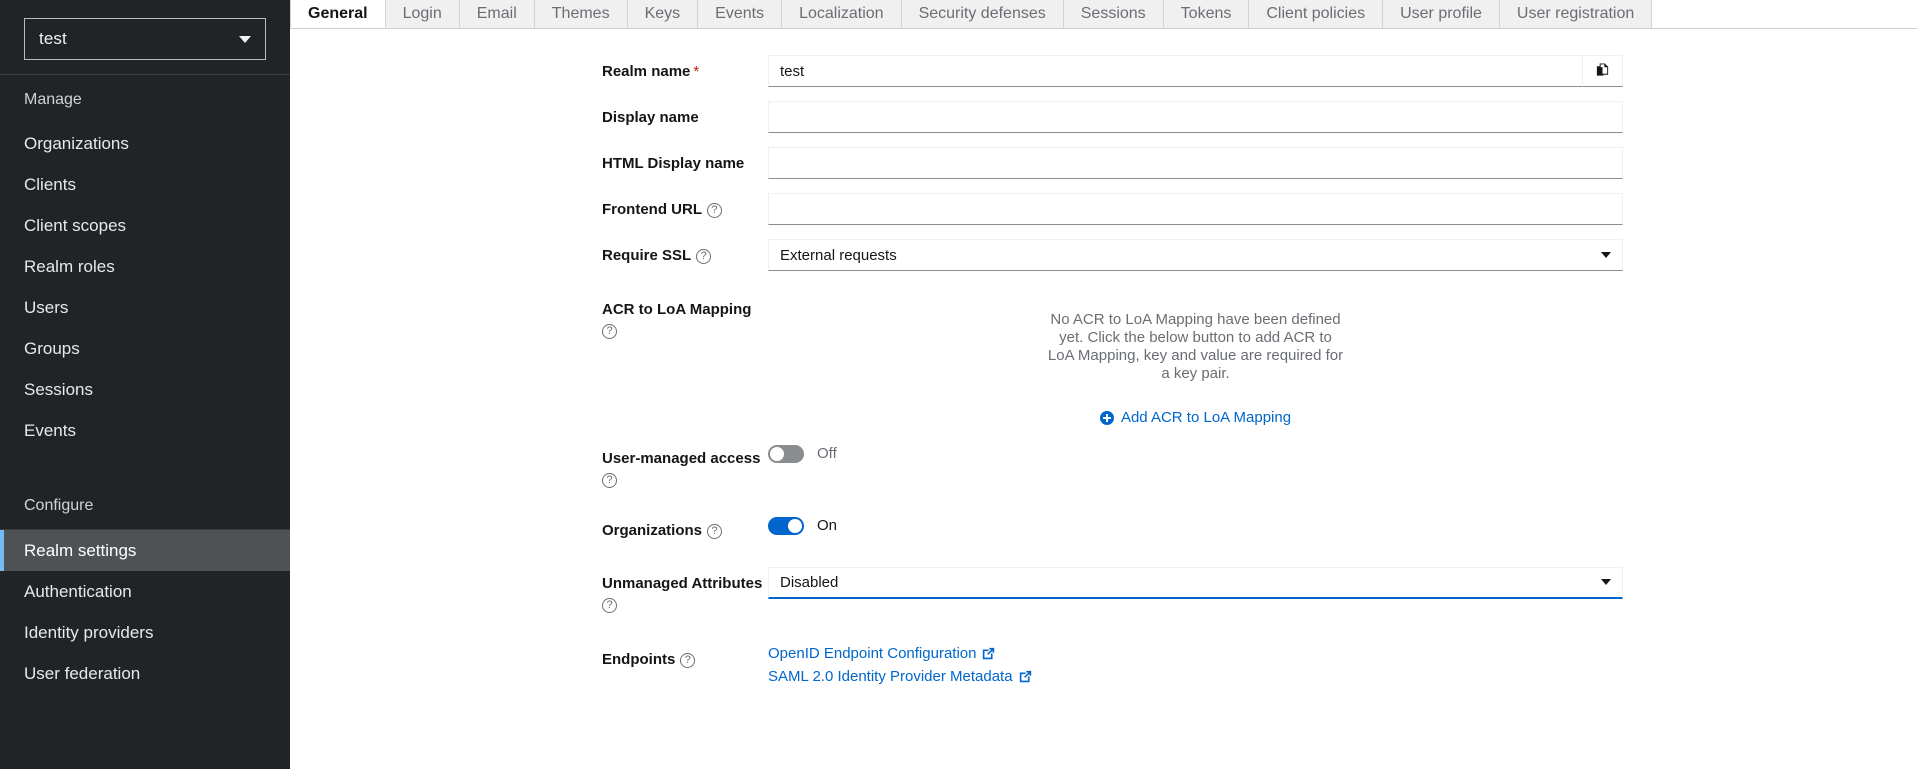  What do you see at coordinates (497, 14) in the screenshot?
I see `tab-email: Email` at bounding box center [497, 14].